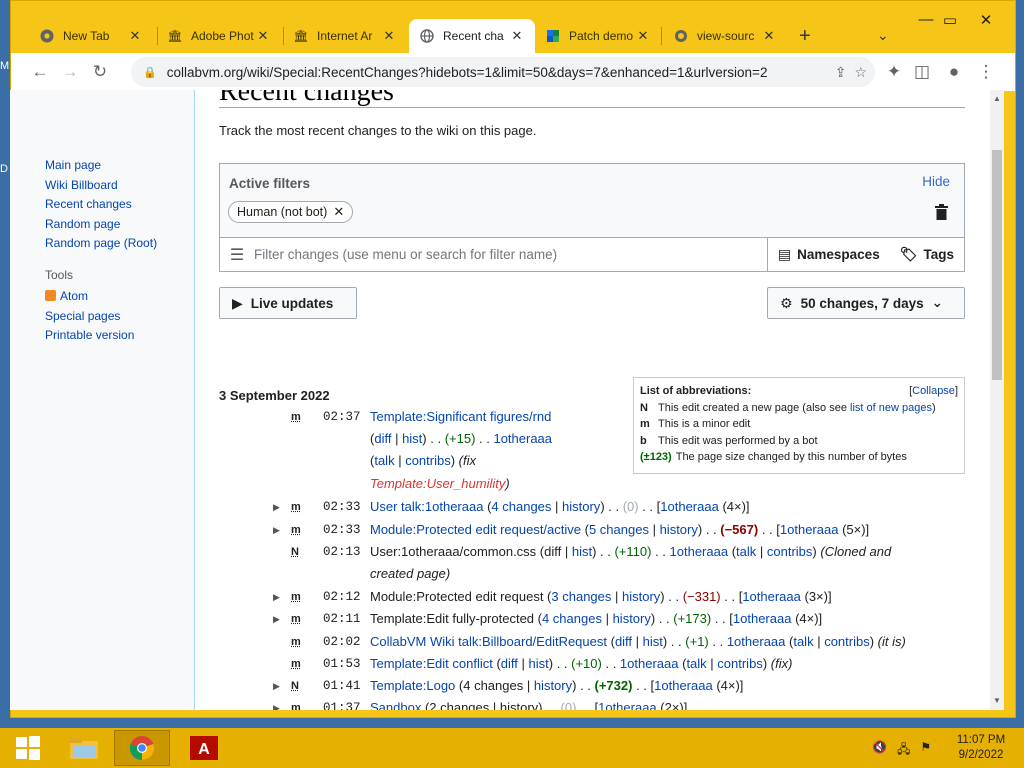 This screenshot has height=768, width=1024. Describe the element at coordinates (997, 98) in the screenshot. I see `scroll-up-icon: ▲` at that location.